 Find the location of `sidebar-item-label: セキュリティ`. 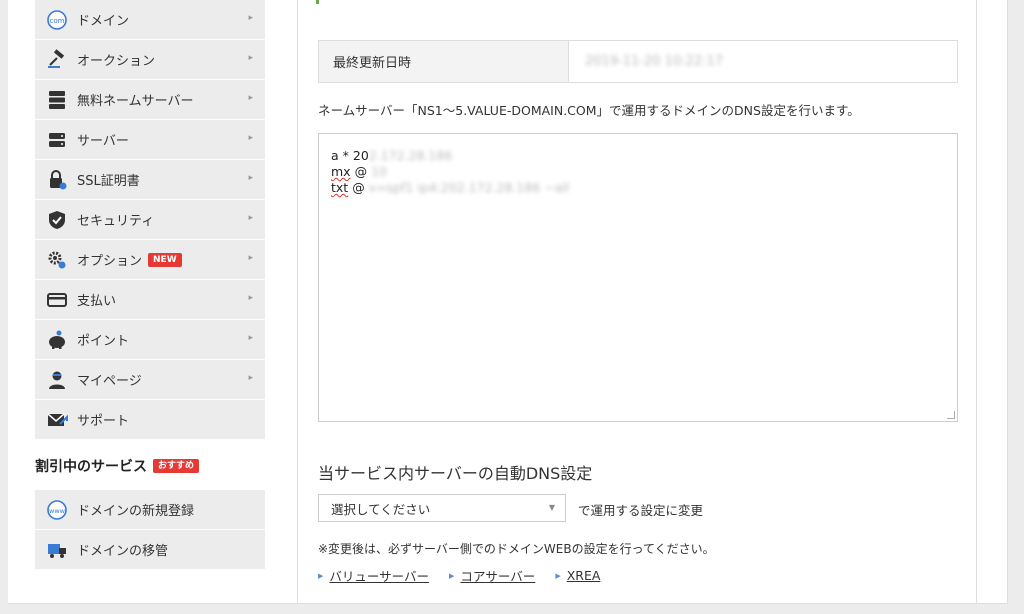

sidebar-item-label: セキュリティ is located at coordinates (116, 221).